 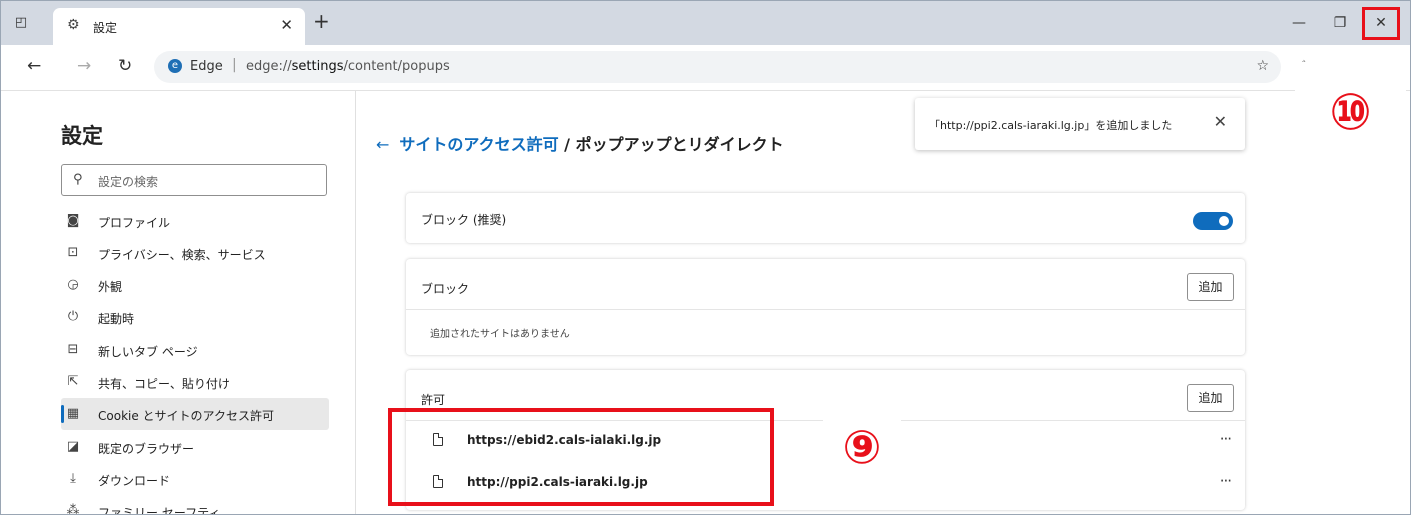 I want to click on sidebar-item: ◙ プロファイル, so click(x=195, y=221).